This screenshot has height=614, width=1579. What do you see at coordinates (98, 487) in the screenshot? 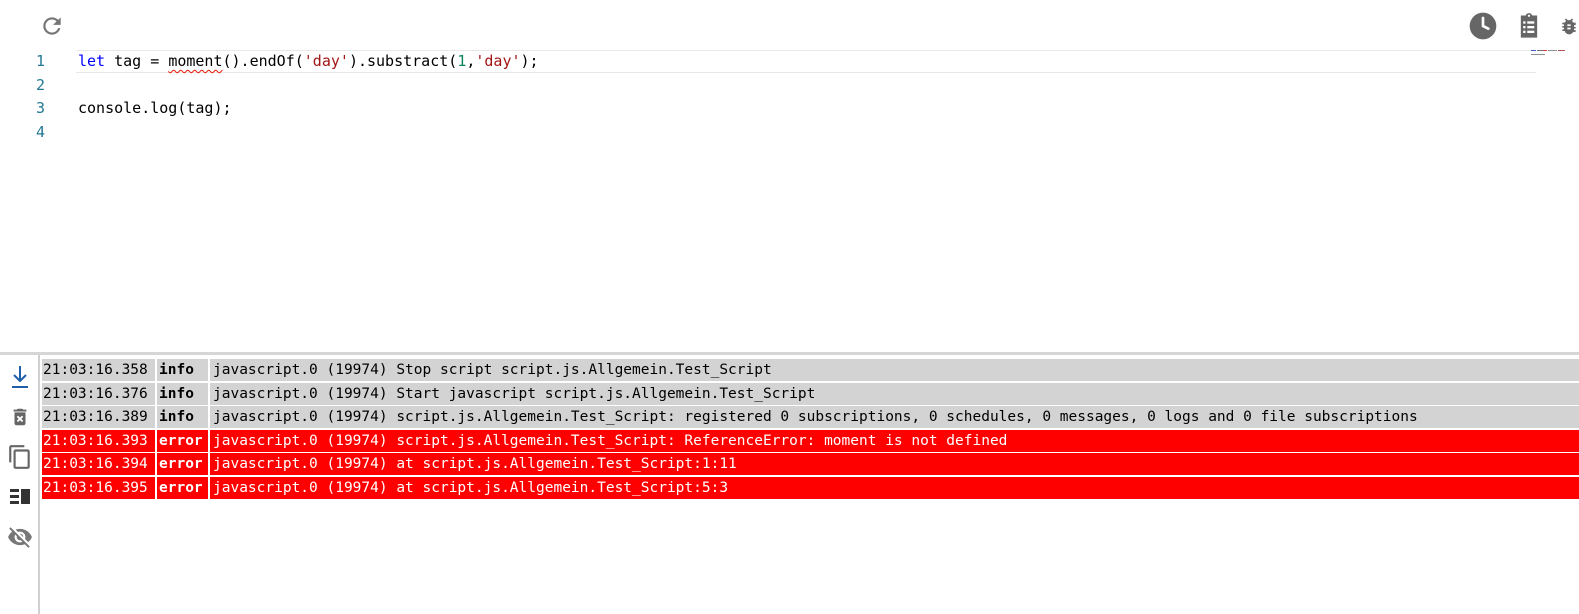
I see `log-time: 21:03:16.395` at bounding box center [98, 487].